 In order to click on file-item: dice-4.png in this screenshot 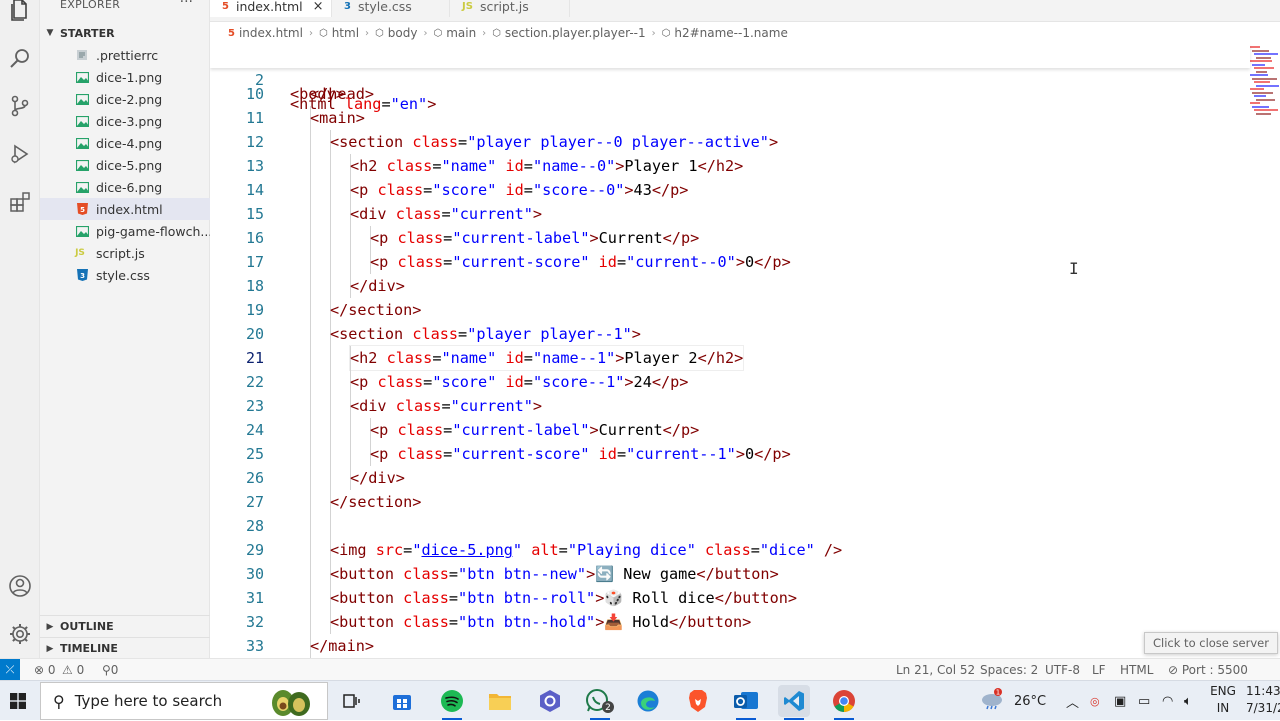, I will do `click(125, 143)`.